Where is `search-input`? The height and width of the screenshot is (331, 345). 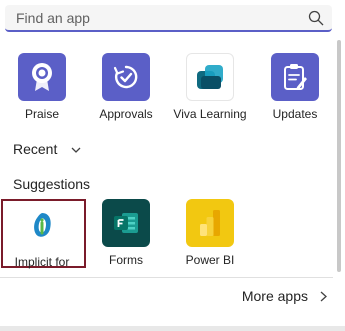
search-input is located at coordinates (155, 17).